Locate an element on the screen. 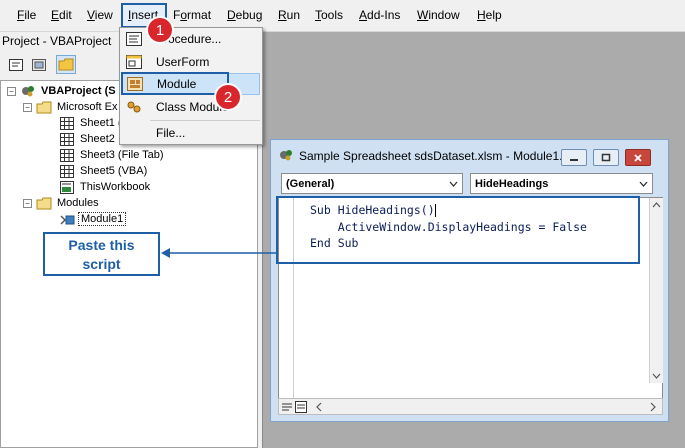  horizontal-scrollbar is located at coordinates (470, 406).